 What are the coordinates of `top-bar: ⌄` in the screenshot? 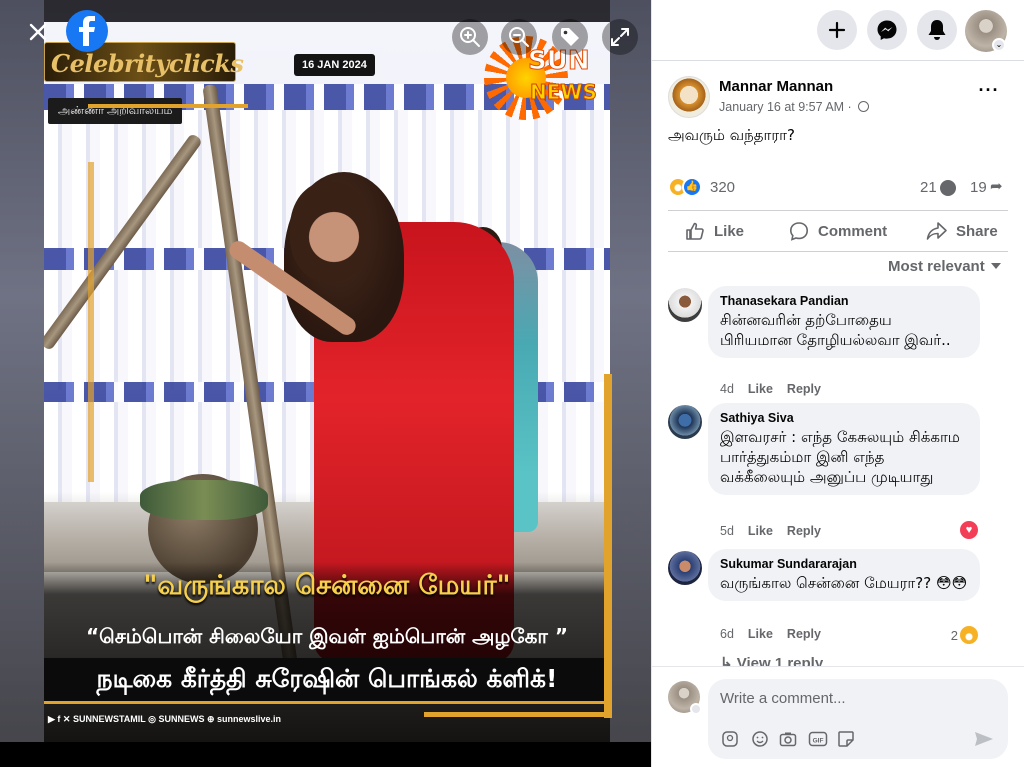 It's located at (838, 30).